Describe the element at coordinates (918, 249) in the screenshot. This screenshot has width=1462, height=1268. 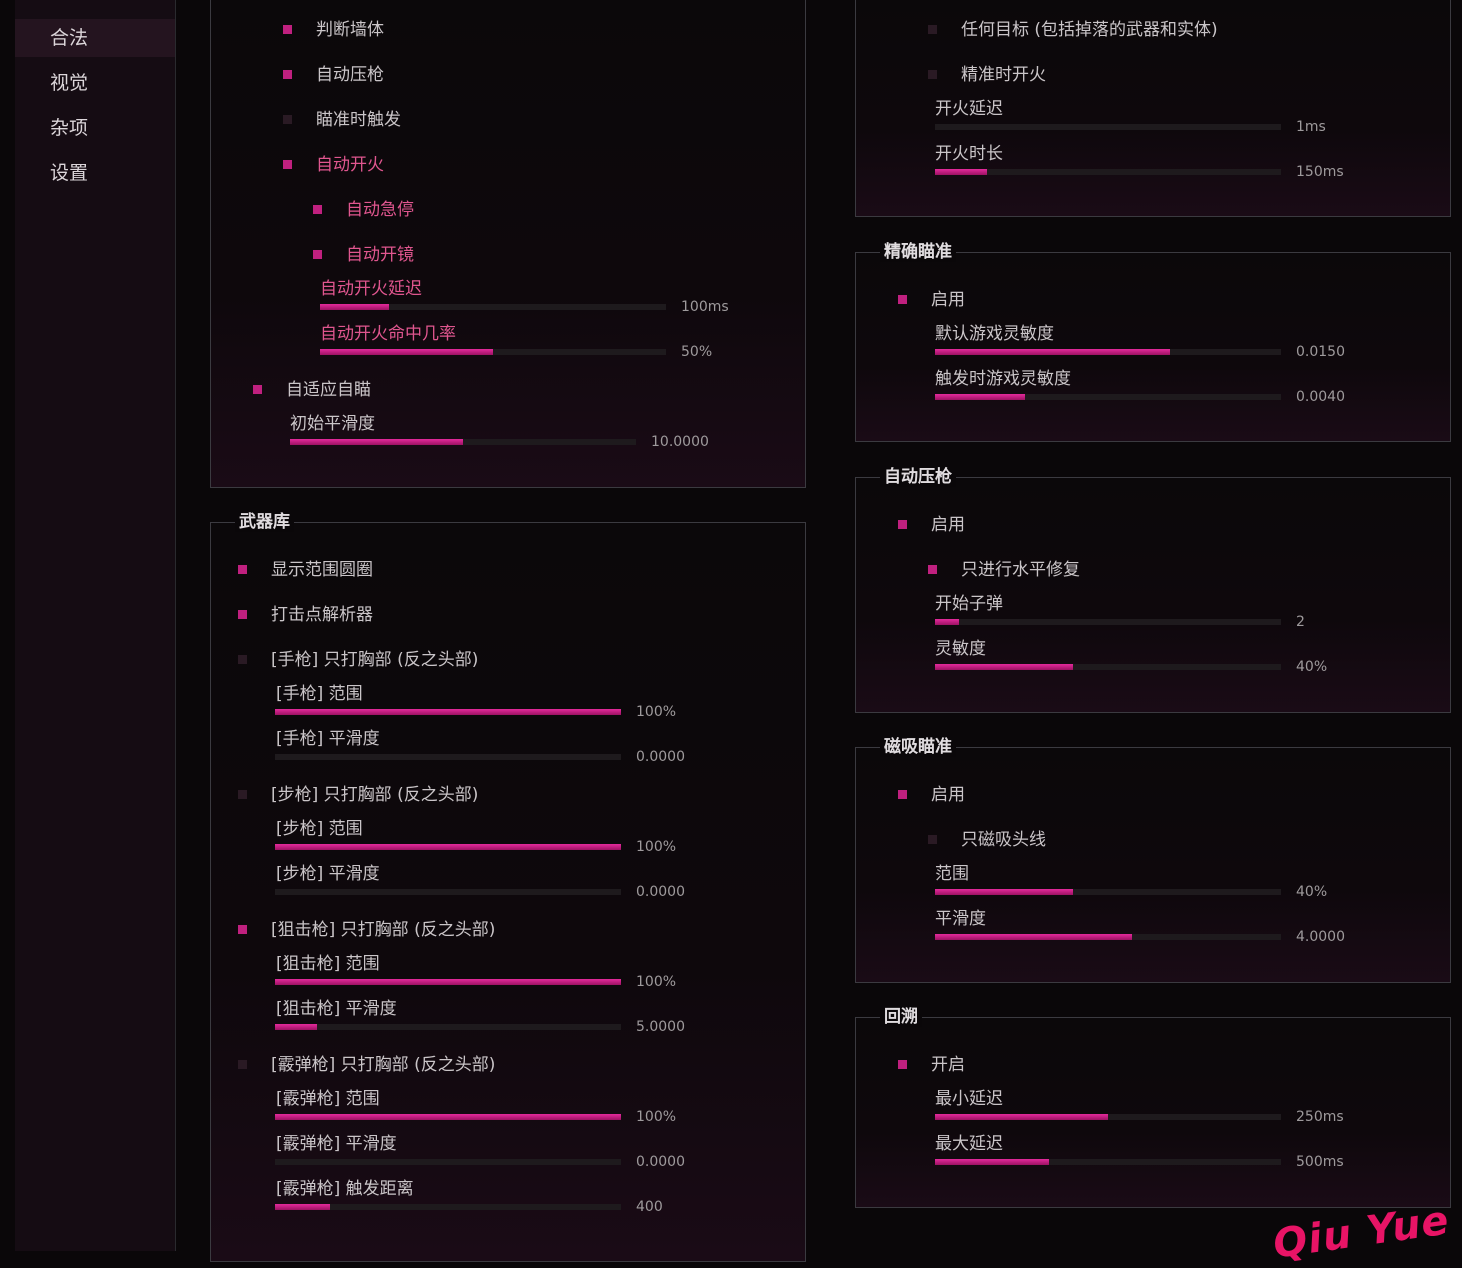
I see `panel-precise-aim-title: 精确瞄准` at that location.